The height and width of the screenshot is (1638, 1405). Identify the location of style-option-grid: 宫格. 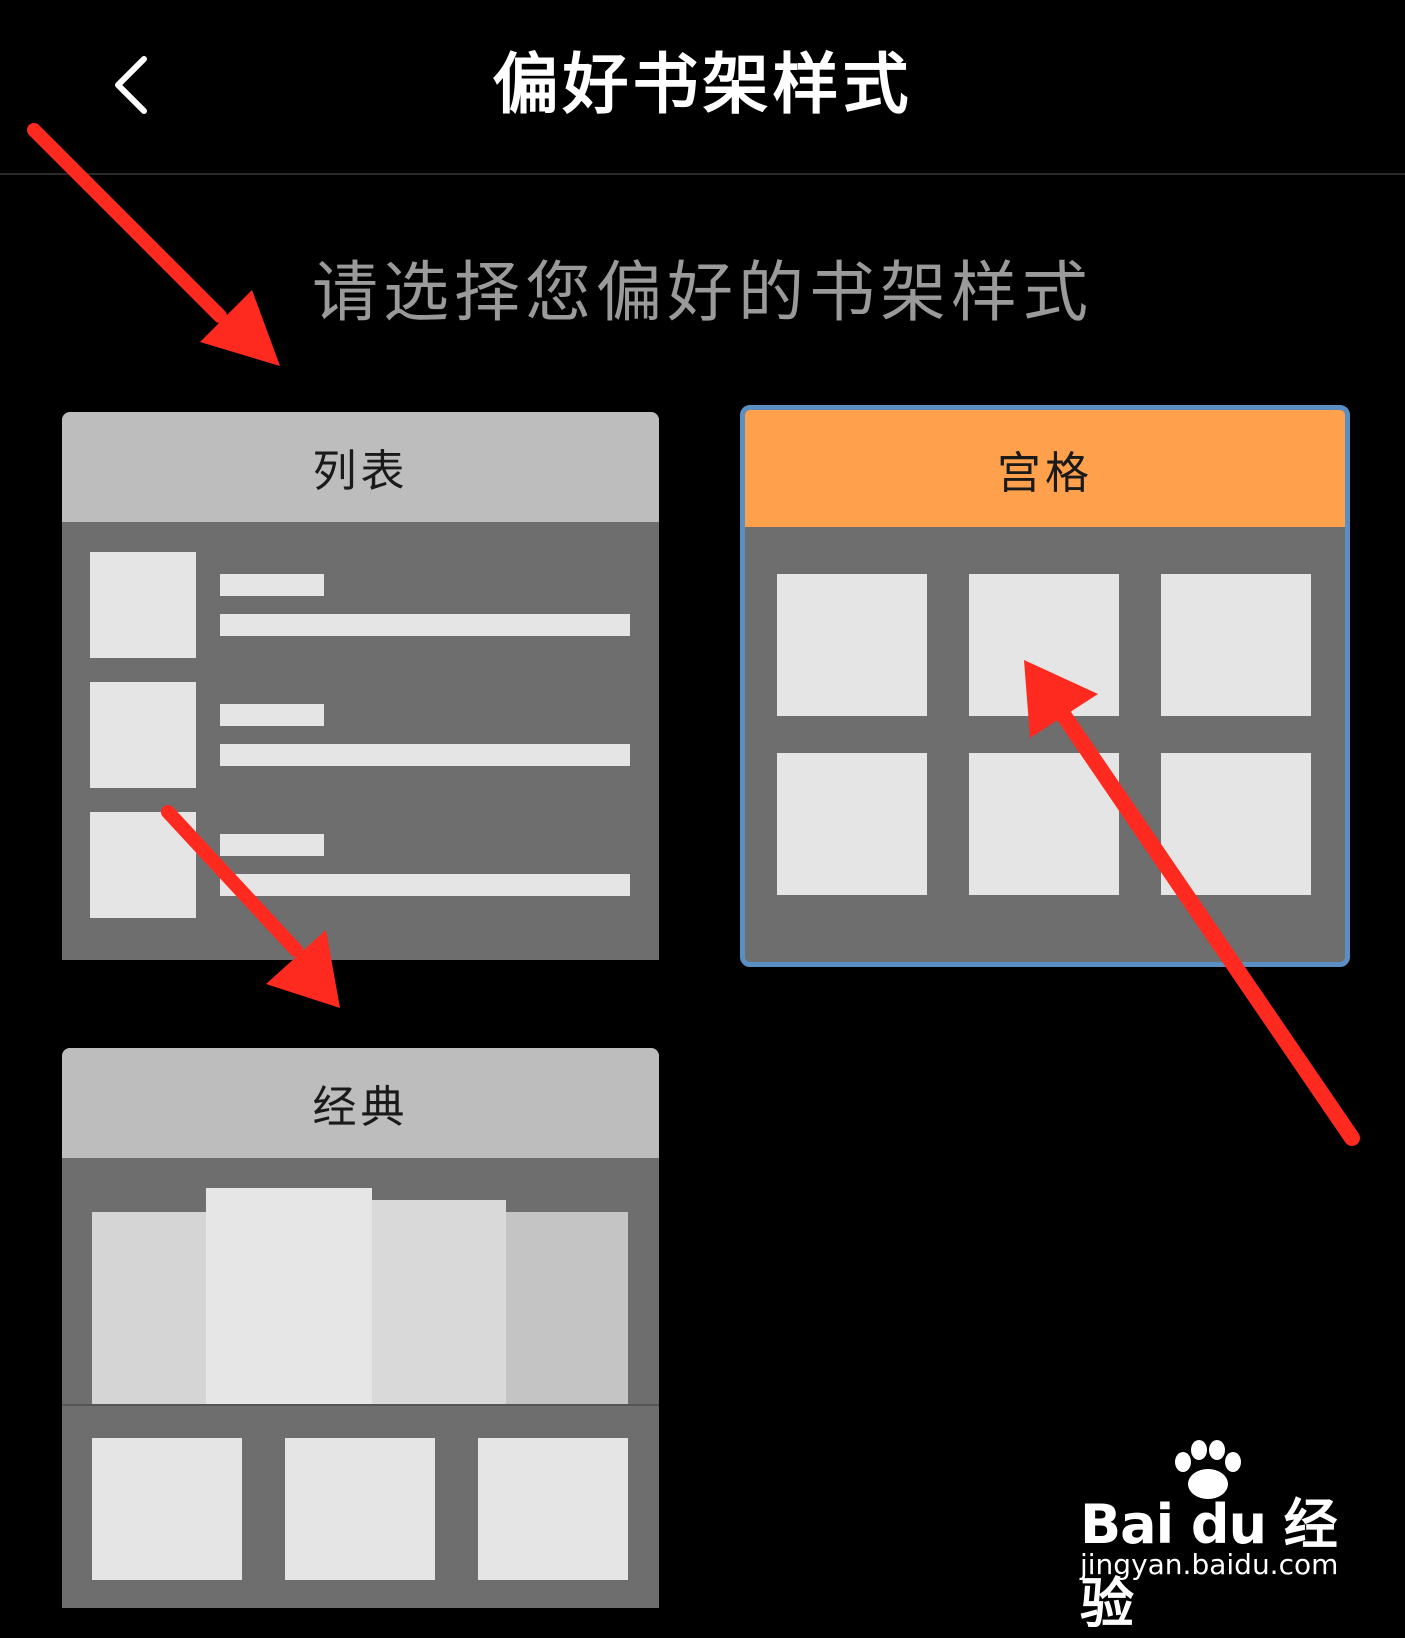
(1045, 686).